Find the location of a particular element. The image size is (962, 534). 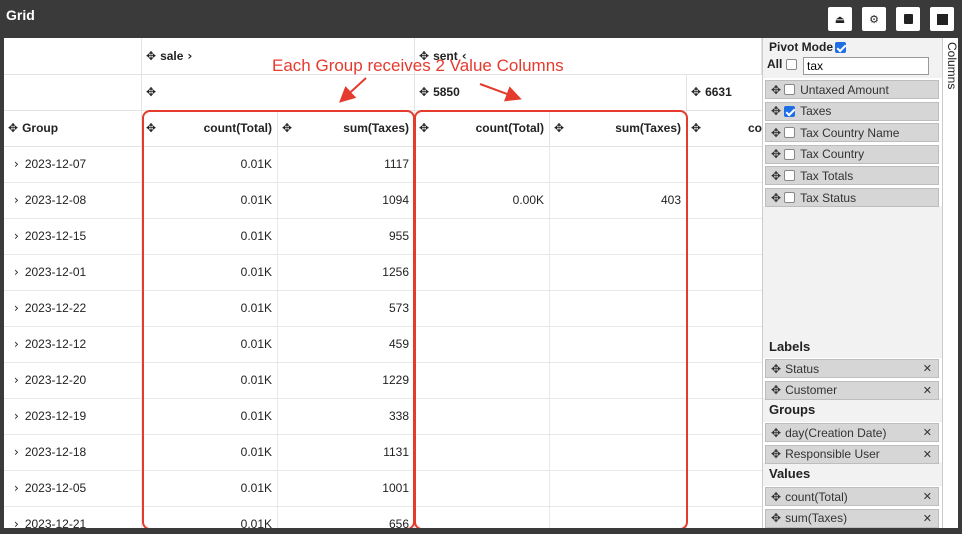

column-list-item: ✥ Tax Status is located at coordinates (852, 197).